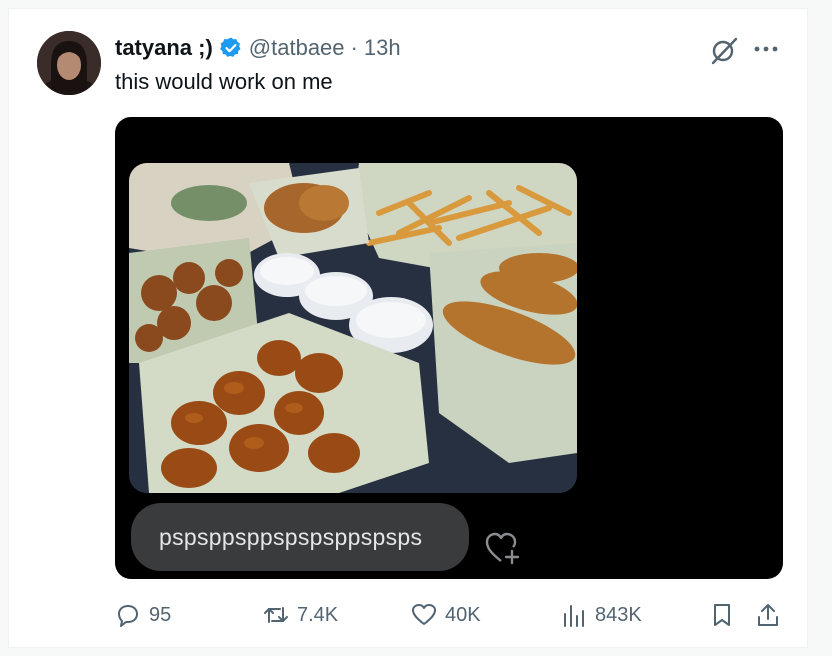  I want to click on chat-message-bubble: pspsppsppspspsppspsps, so click(300, 537).